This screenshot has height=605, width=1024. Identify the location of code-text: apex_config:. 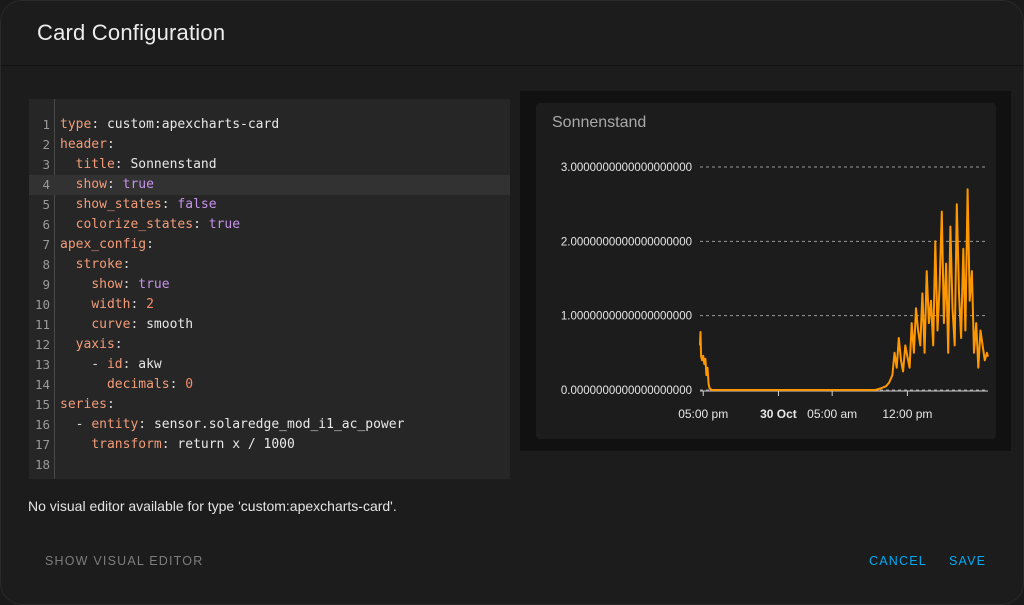
(107, 245).